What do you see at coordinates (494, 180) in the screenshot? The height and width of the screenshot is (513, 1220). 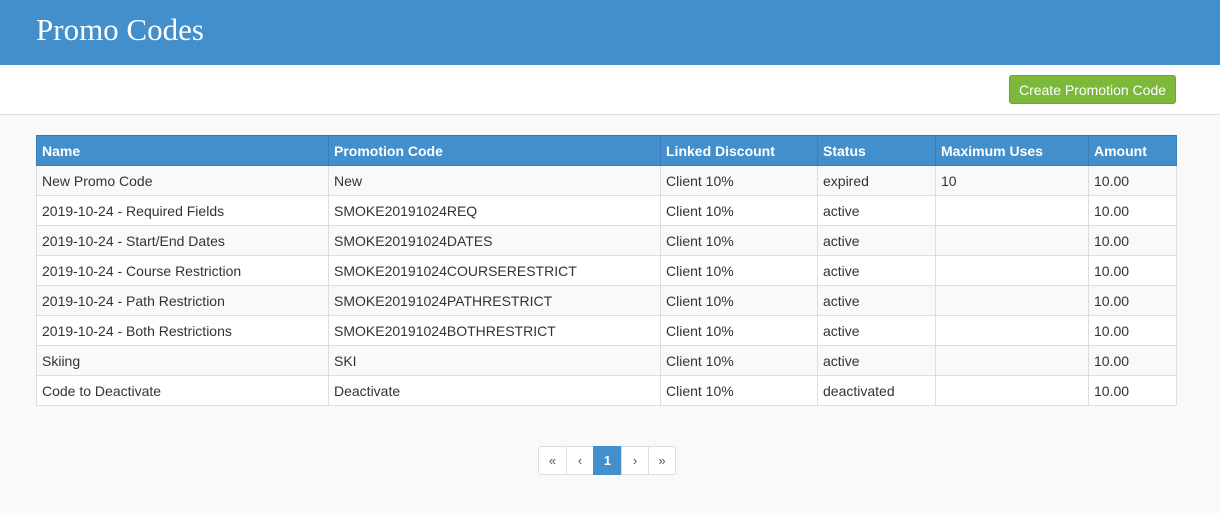 I see `cell-promotion-code: New` at bounding box center [494, 180].